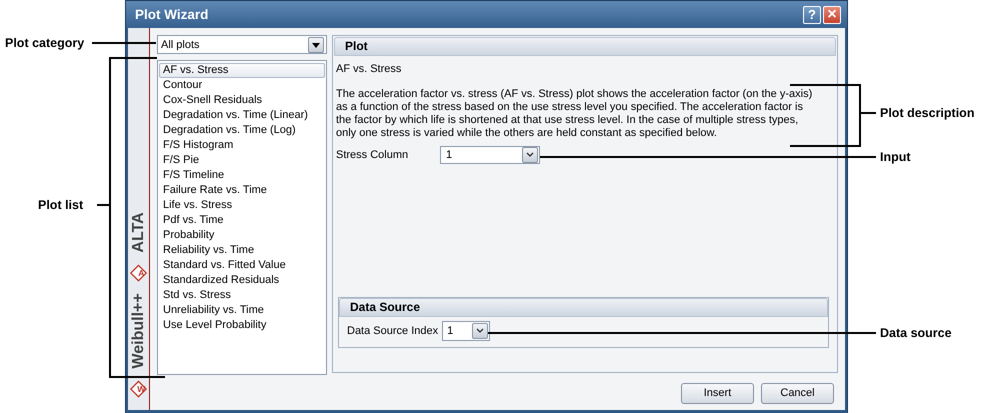  What do you see at coordinates (717, 393) in the screenshot?
I see `insert-button: Insert` at bounding box center [717, 393].